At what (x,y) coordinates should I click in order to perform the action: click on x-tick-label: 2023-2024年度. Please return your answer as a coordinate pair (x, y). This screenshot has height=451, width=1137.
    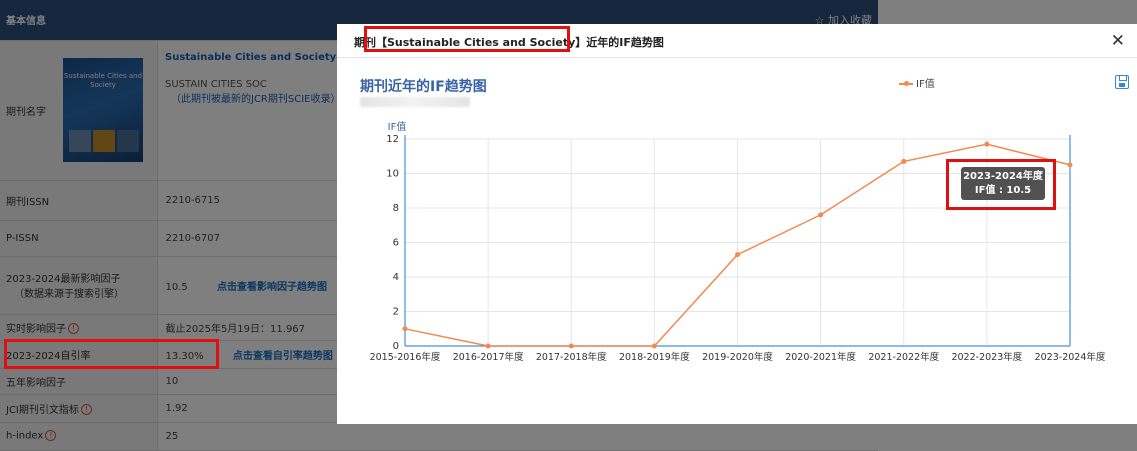
    Looking at the image, I should click on (1070, 357).